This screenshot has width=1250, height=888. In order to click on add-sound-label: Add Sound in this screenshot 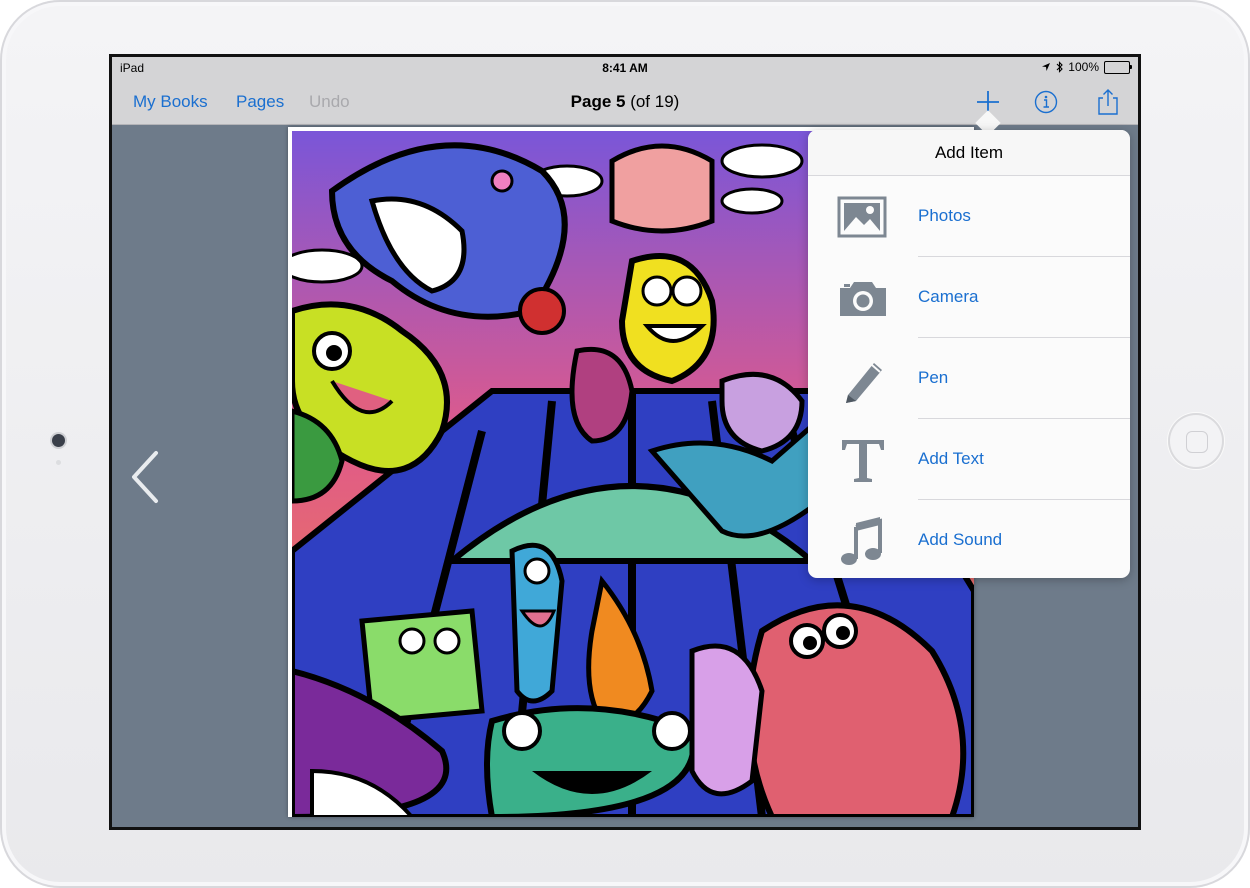, I will do `click(960, 539)`.